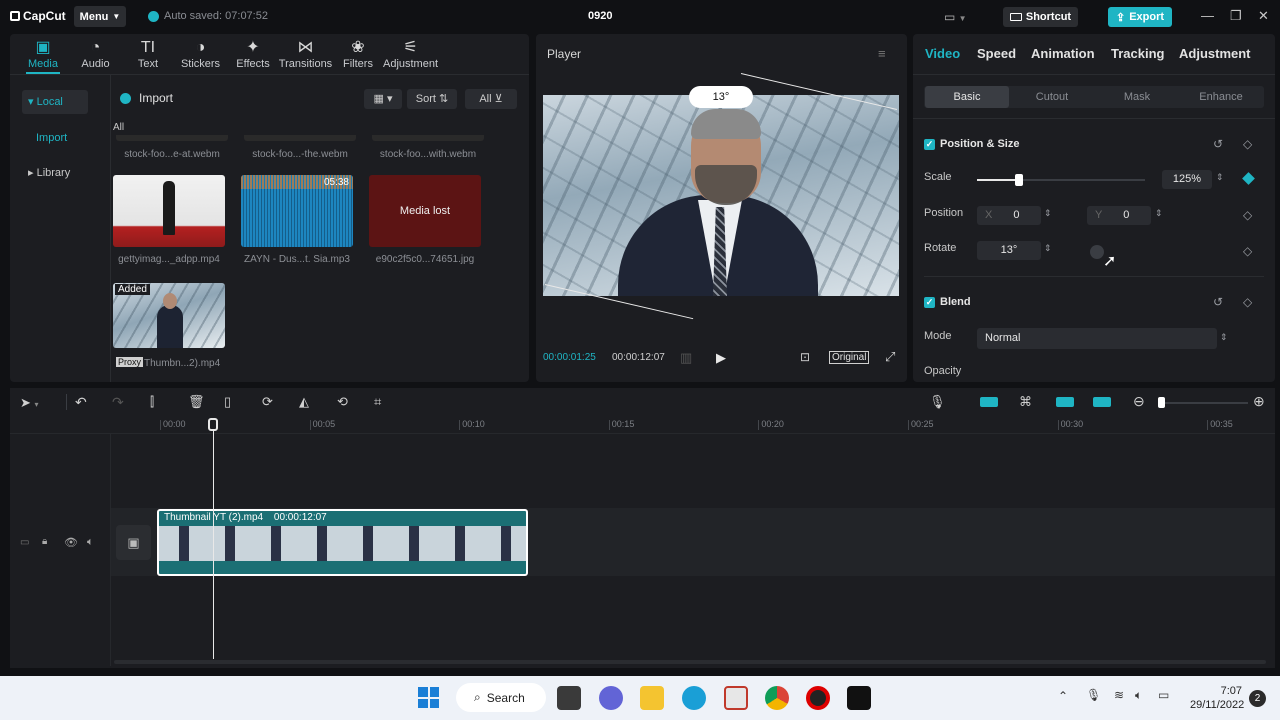 Image resolution: width=1280 pixels, height=720 pixels. Describe the element at coordinates (882, 53) in the screenshot. I see `hamburger-icon: ≡` at that location.